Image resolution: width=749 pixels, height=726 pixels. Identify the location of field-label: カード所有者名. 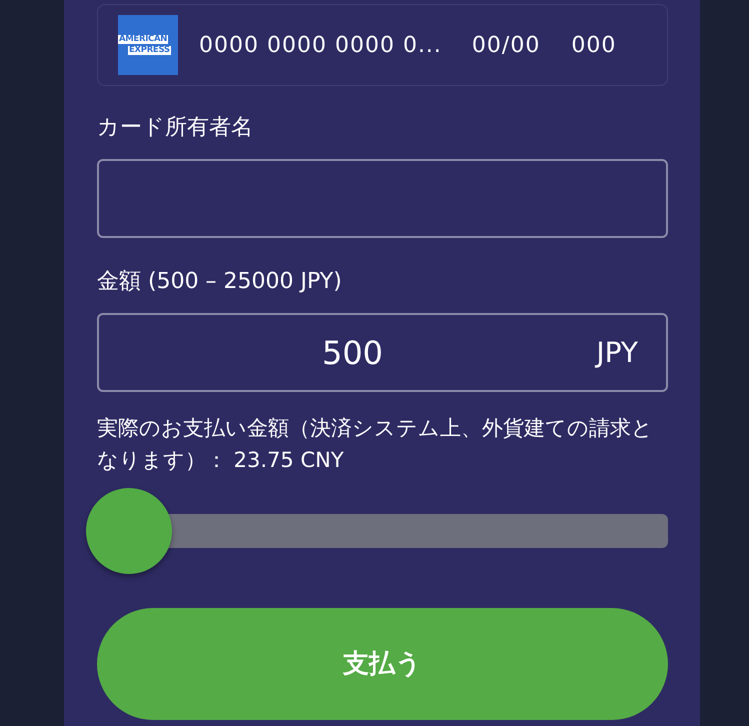
(175, 128).